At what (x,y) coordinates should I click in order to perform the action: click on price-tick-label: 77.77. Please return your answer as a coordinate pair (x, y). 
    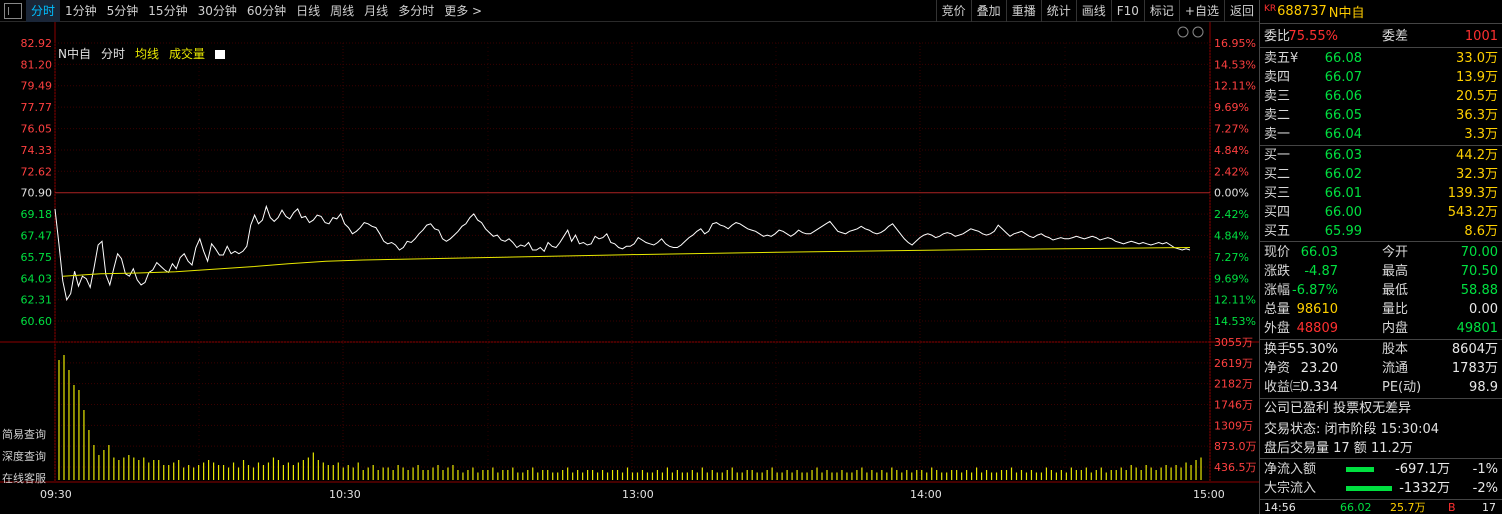
    Looking at the image, I should click on (37, 107).